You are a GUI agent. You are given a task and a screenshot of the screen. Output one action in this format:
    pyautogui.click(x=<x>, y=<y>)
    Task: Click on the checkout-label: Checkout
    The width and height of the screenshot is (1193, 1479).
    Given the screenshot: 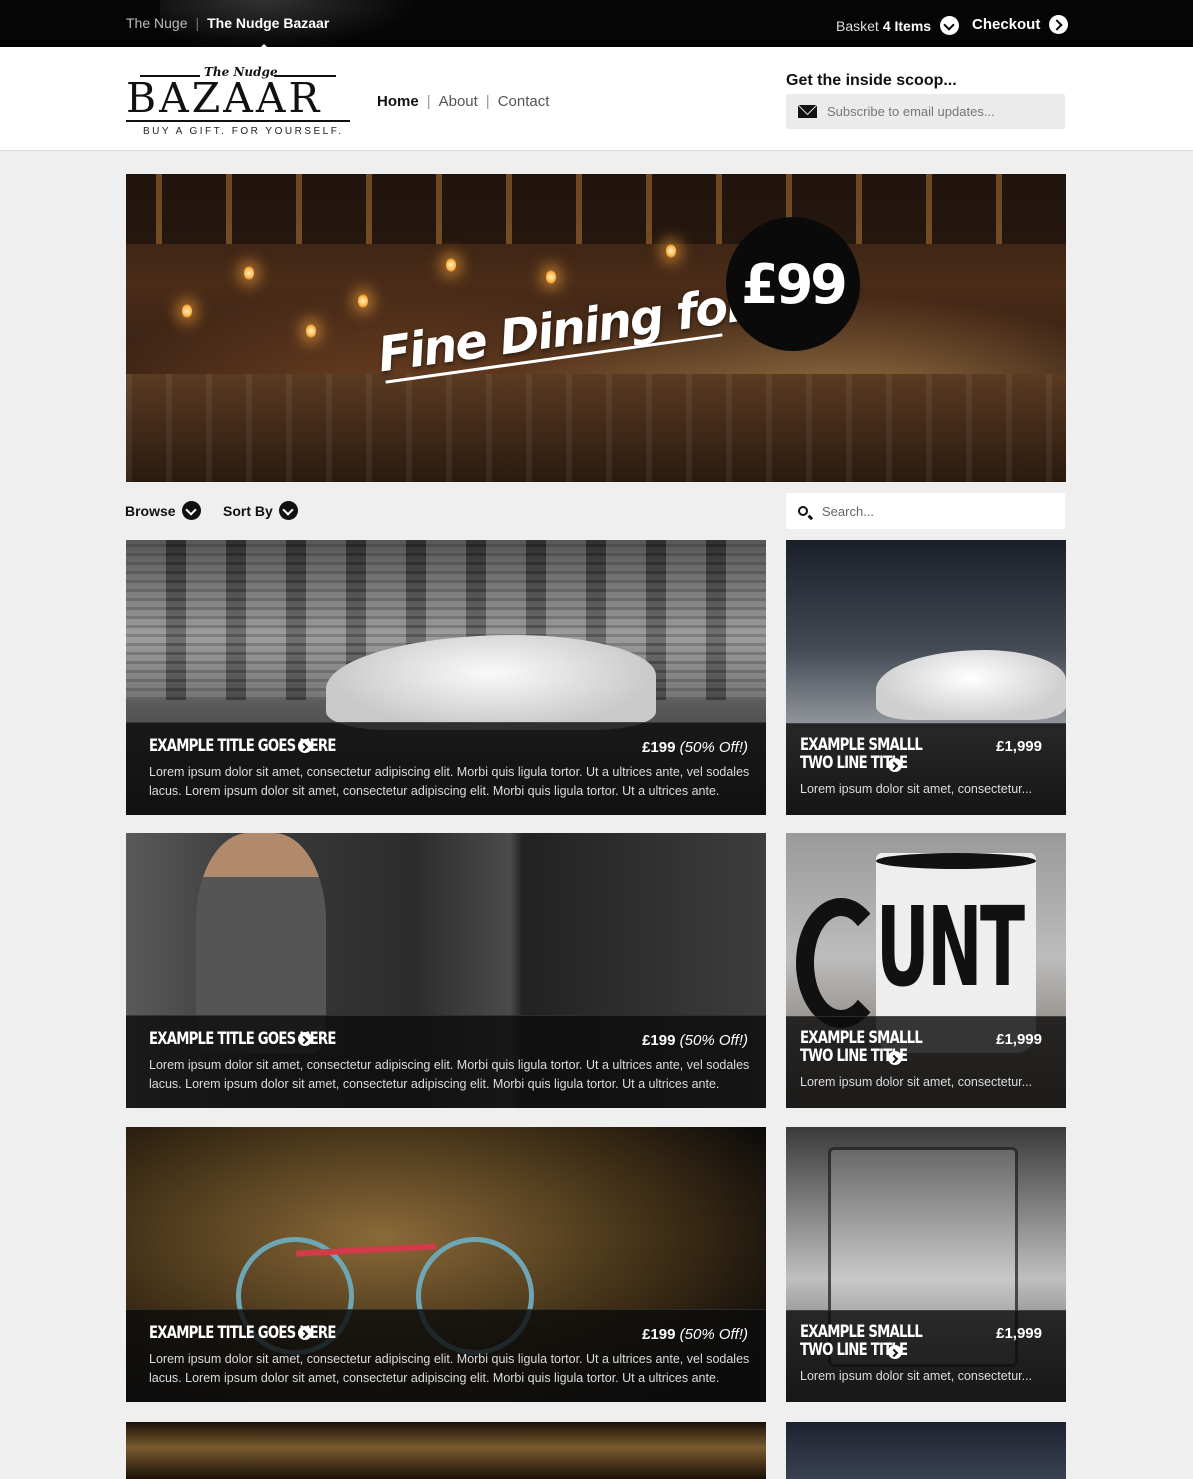 What is the action you would take?
    pyautogui.click(x=1006, y=24)
    